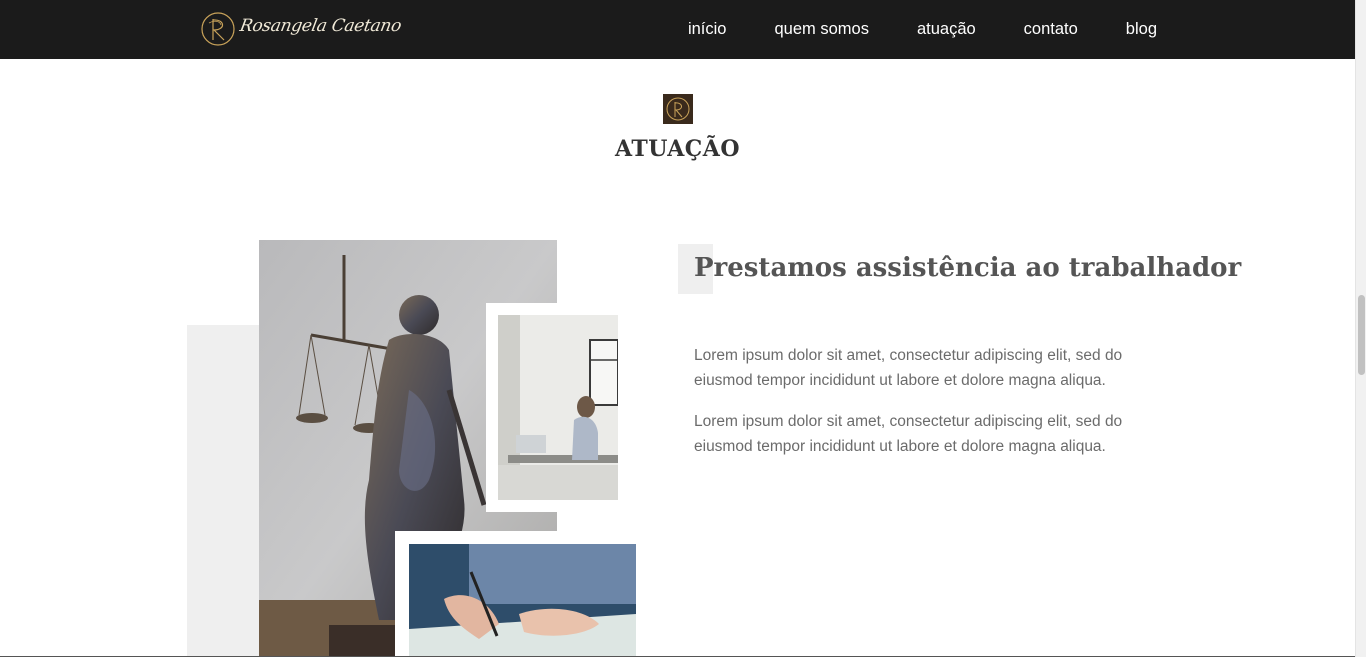  Describe the element at coordinates (1141, 29) in the screenshot. I see `nav-item-blog: blog` at that location.